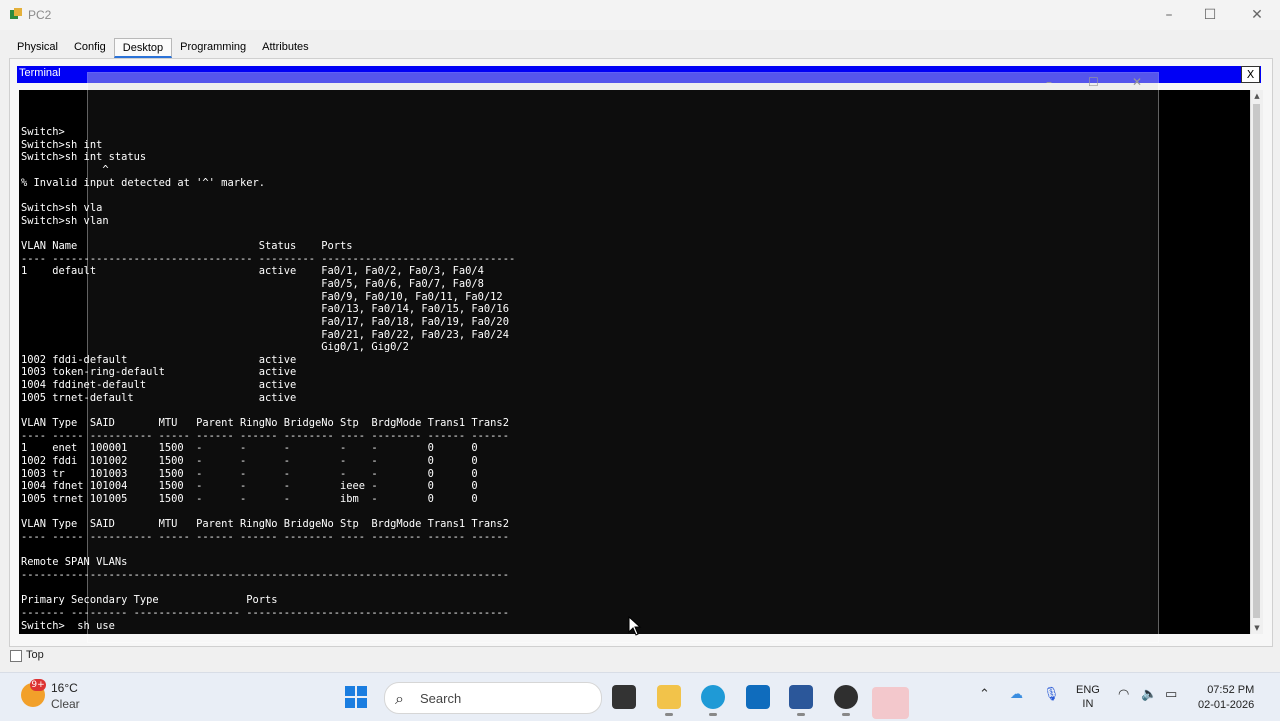 Image resolution: width=1280 pixels, height=721 pixels. Describe the element at coordinates (493, 698) in the screenshot. I see `taskbar-search: ⌕ Search` at that location.